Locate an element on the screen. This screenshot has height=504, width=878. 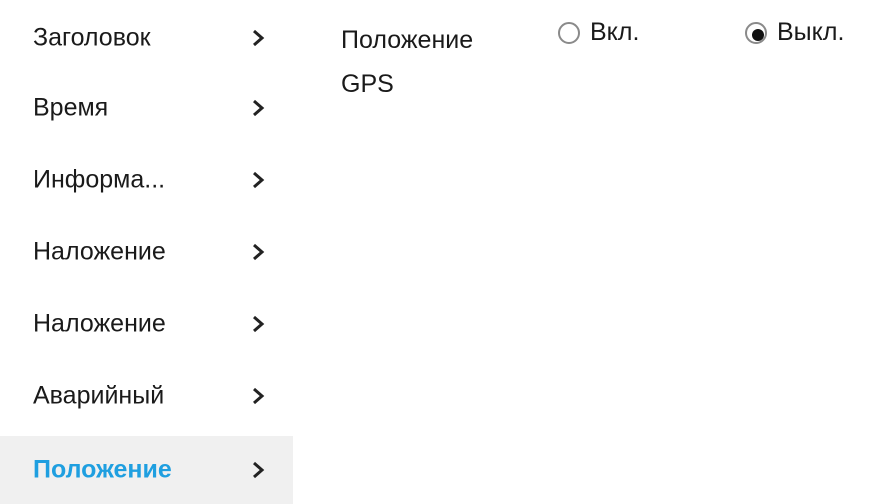
sidebar-item-time: Время is located at coordinates (146, 108).